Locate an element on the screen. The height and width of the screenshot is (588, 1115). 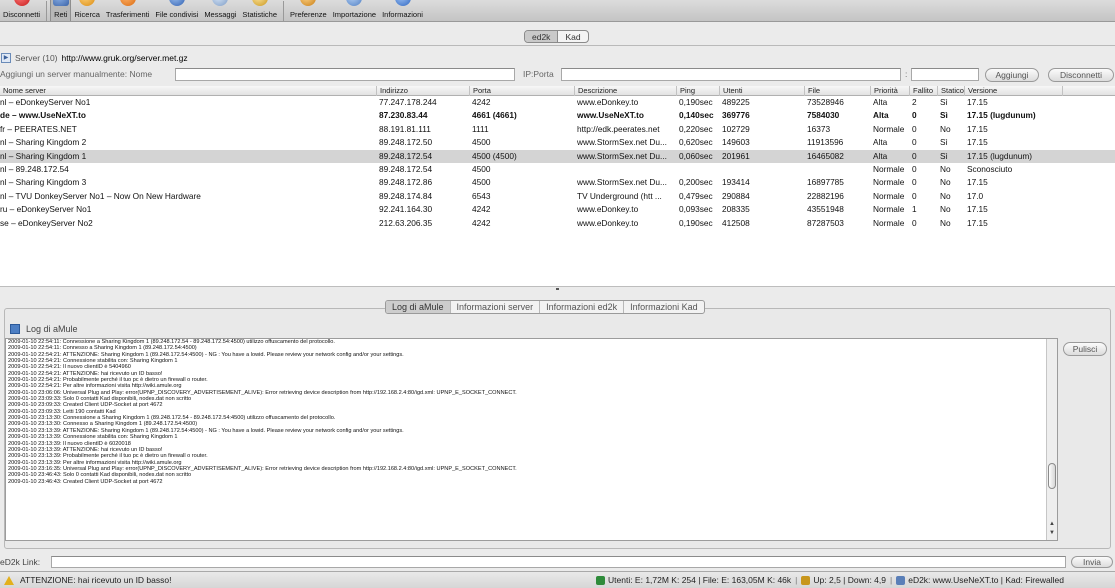
cell-address: 89.248.172.86 is located at coordinates (406, 182).